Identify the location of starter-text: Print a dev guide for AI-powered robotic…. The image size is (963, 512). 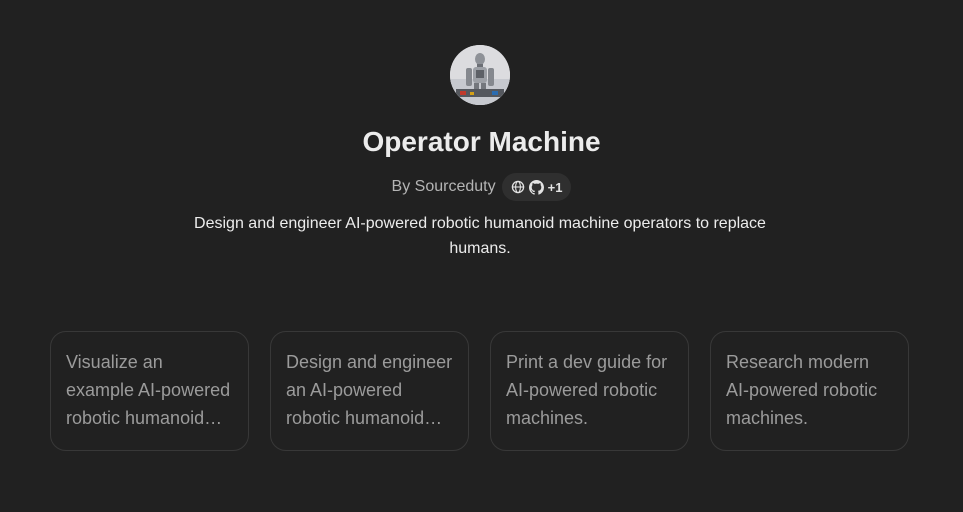
(587, 390).